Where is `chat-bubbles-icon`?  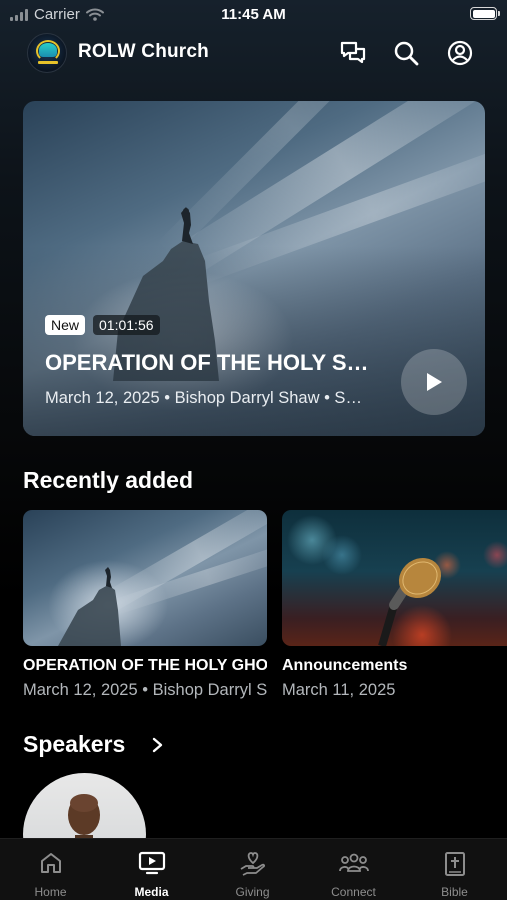 chat-bubbles-icon is located at coordinates (353, 52).